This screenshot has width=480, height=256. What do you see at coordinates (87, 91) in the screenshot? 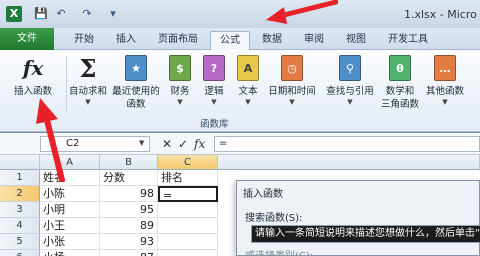
I see `autosum-label: 自动求和` at bounding box center [87, 91].